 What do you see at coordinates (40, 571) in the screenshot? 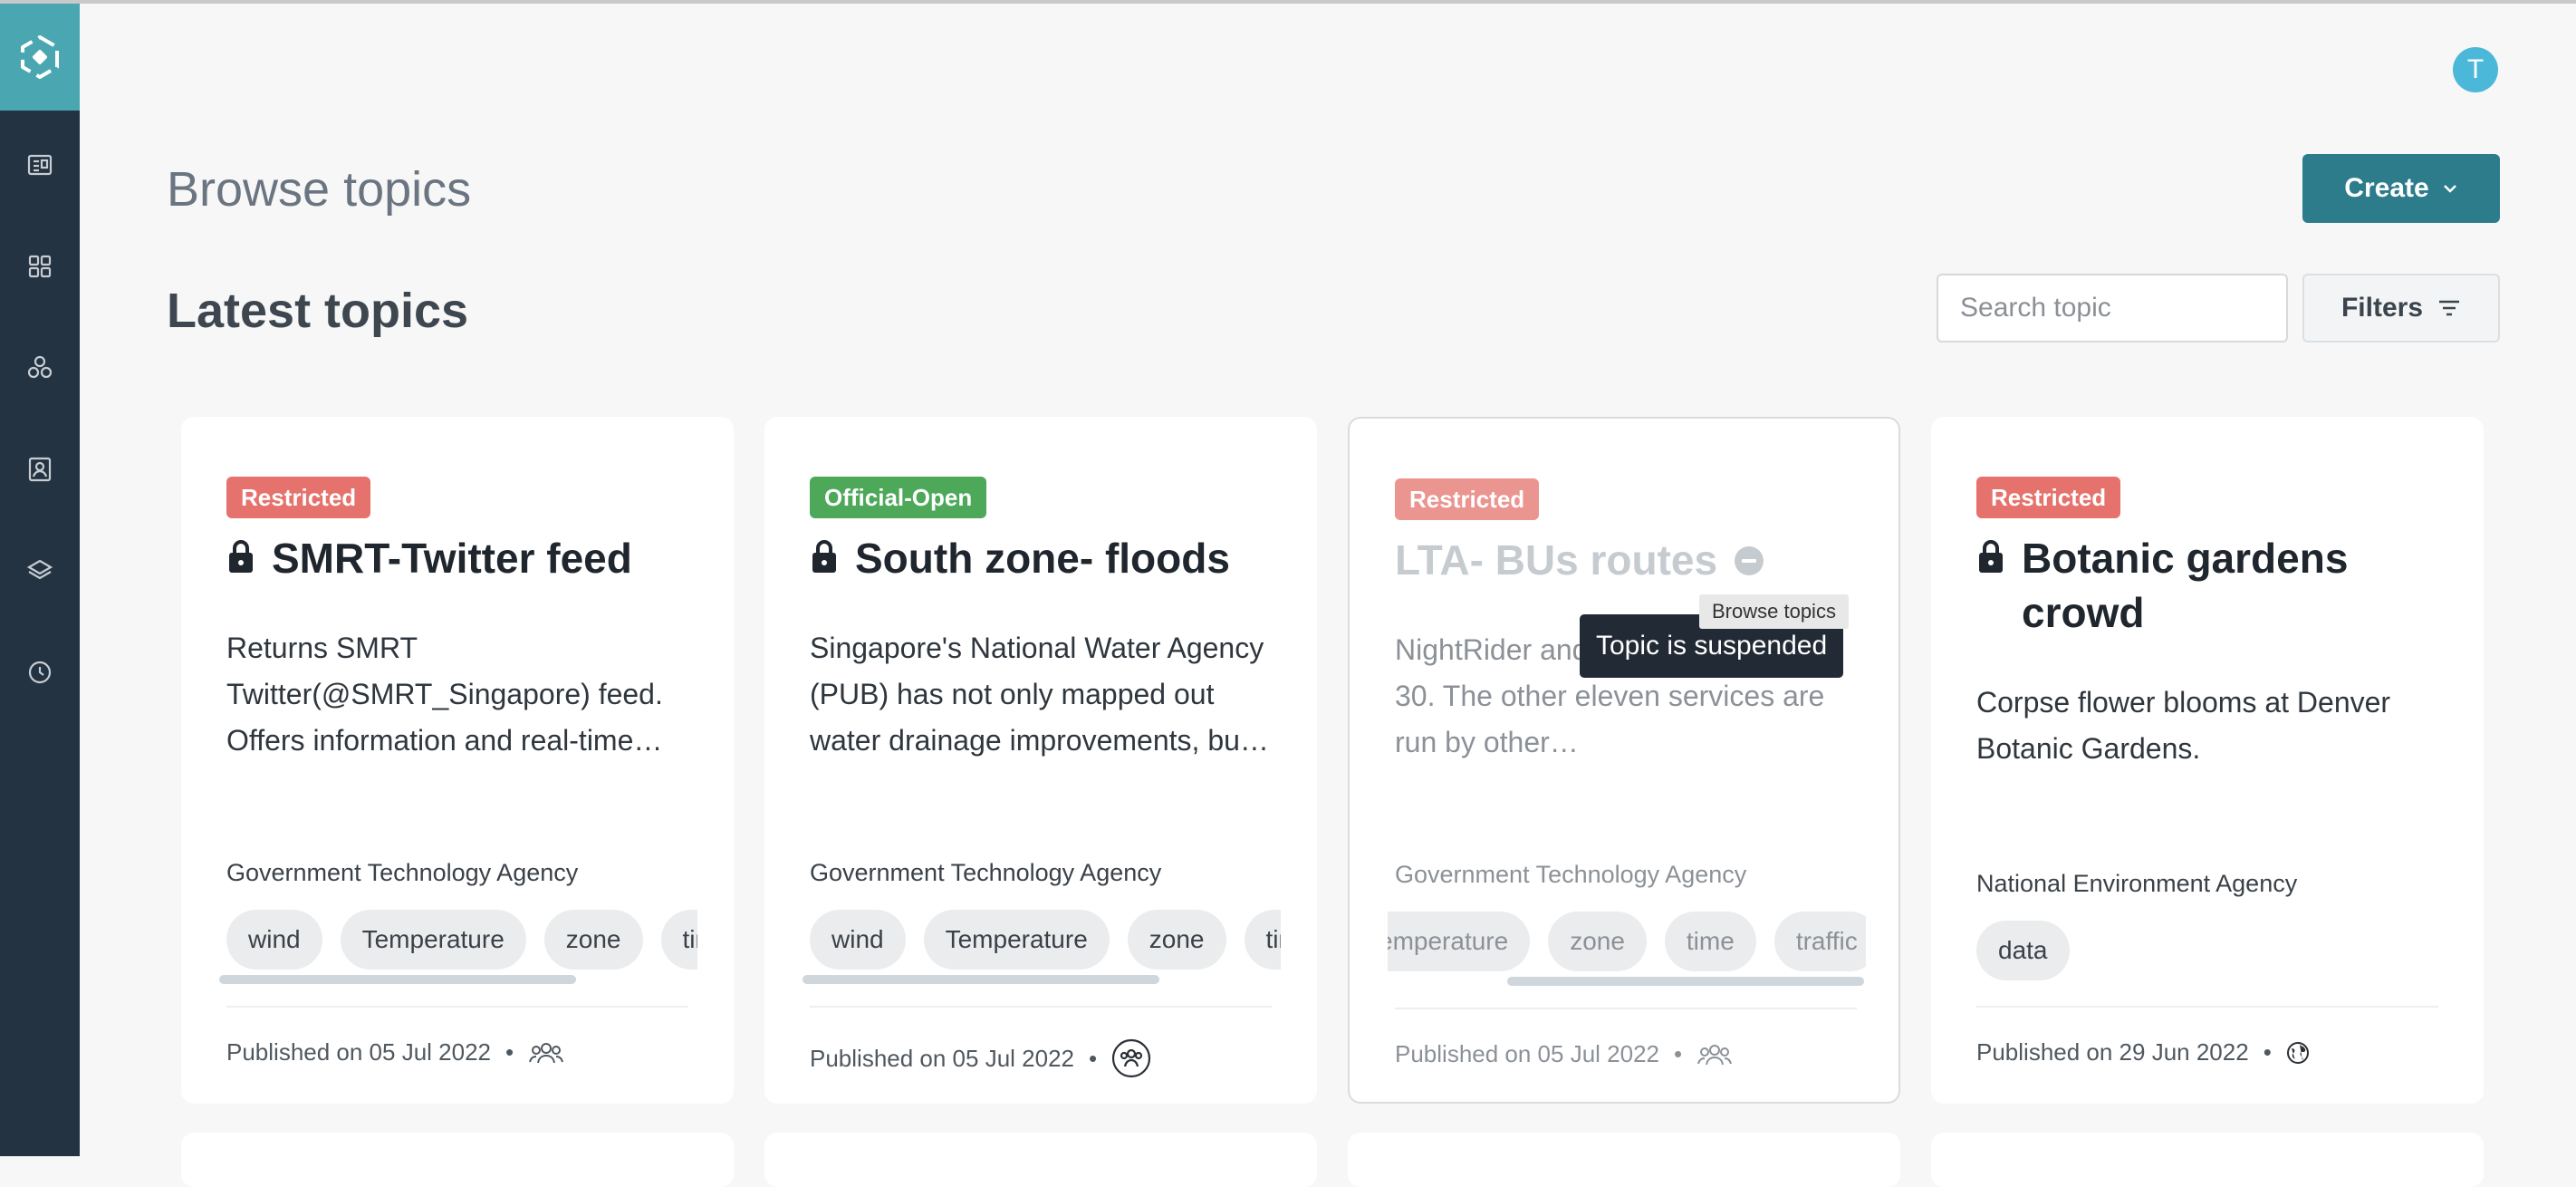
I see `layers-icon` at bounding box center [40, 571].